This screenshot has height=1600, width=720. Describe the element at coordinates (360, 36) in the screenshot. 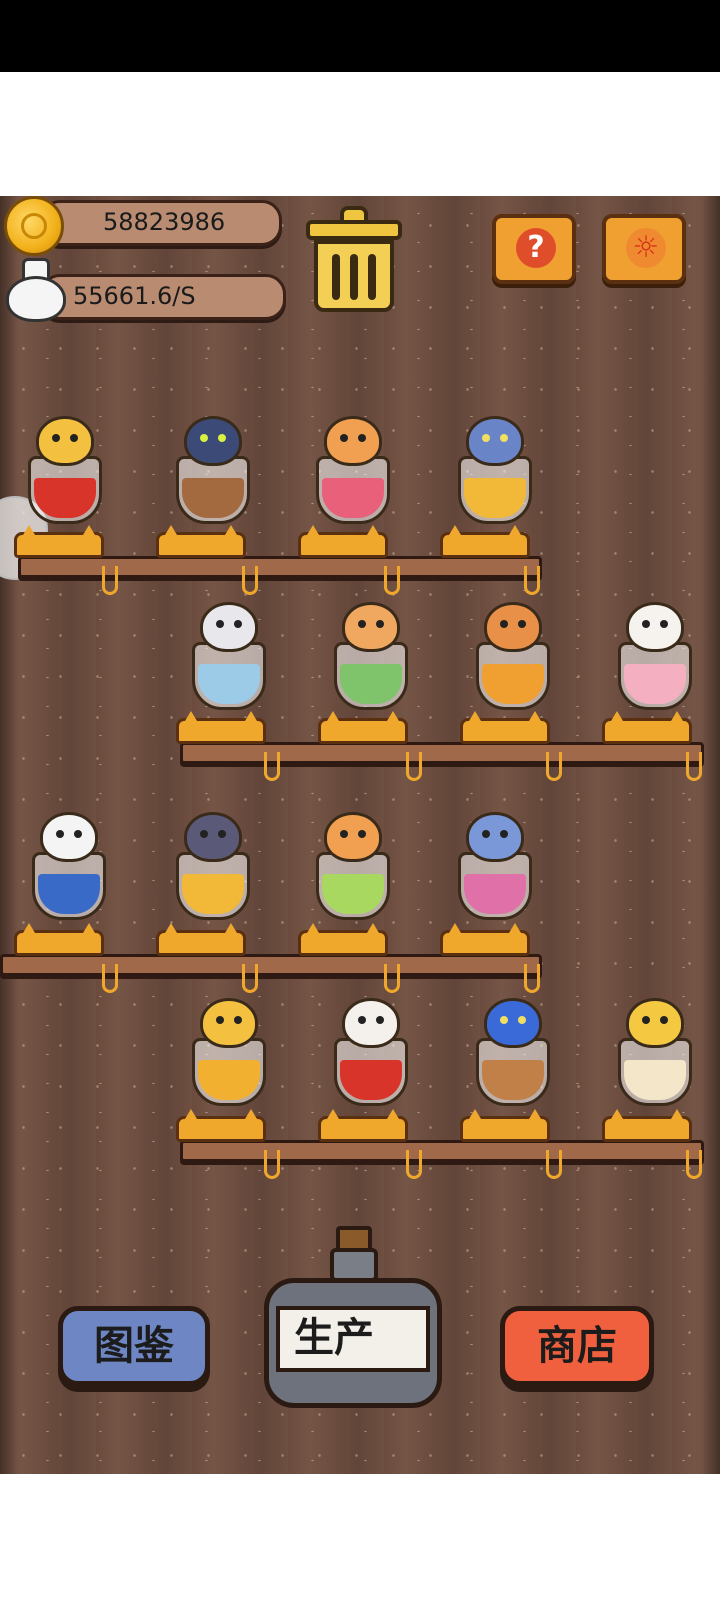

I see `system-status-bar` at that location.